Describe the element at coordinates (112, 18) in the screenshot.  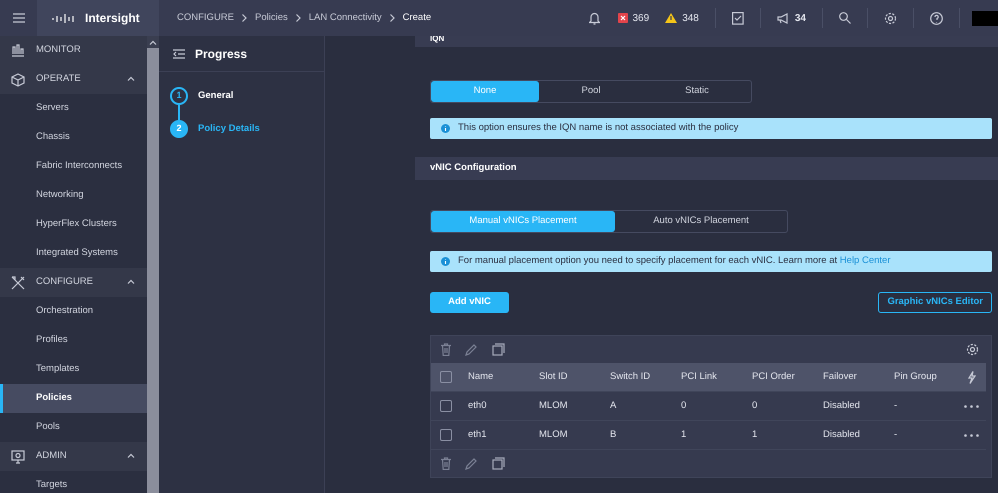
I see `brand-name: Intersight` at that location.